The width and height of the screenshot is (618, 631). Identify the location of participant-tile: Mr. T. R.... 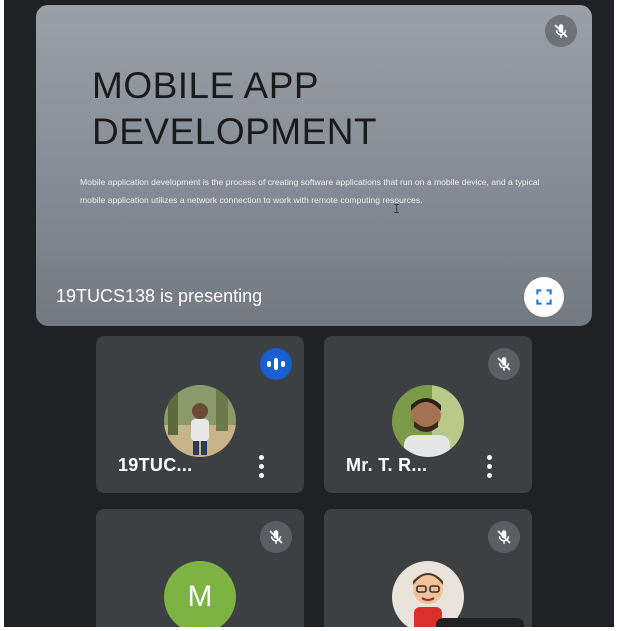
(428, 414).